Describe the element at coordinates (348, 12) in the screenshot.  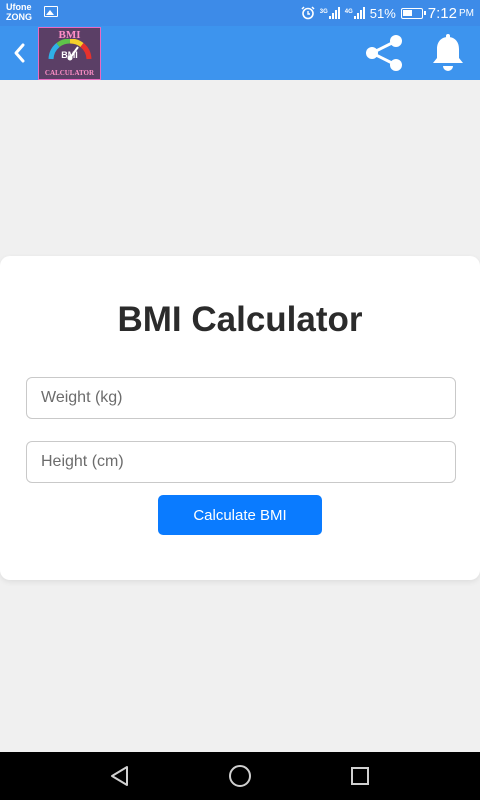
I see `network-type-2: 4G` at that location.